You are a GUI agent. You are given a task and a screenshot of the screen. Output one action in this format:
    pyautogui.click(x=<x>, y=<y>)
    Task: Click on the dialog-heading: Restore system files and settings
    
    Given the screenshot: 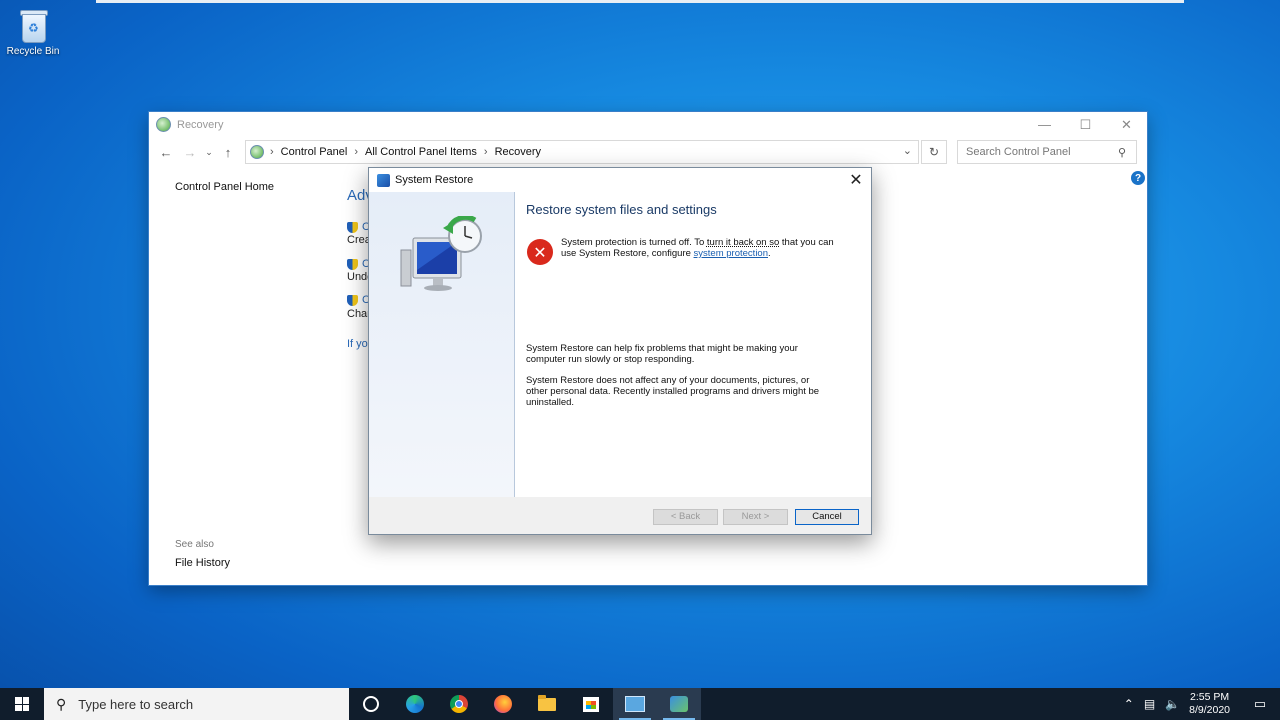 What is the action you would take?
    pyautogui.click(x=621, y=209)
    